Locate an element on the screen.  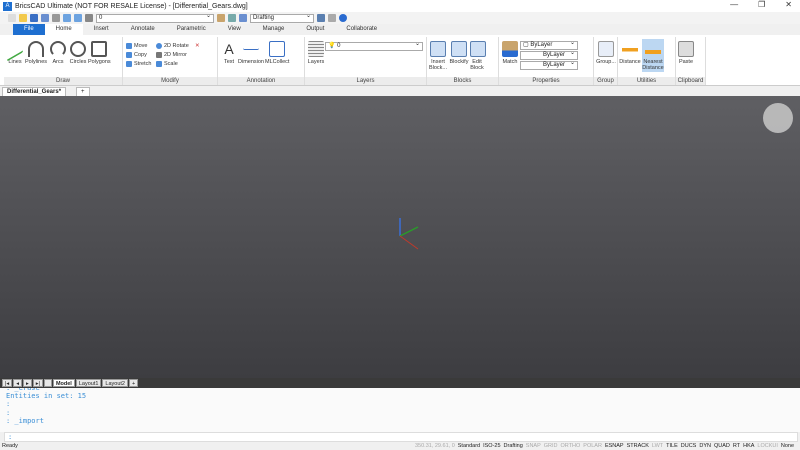
minimize-button: — is located at coordinates (734, 4).